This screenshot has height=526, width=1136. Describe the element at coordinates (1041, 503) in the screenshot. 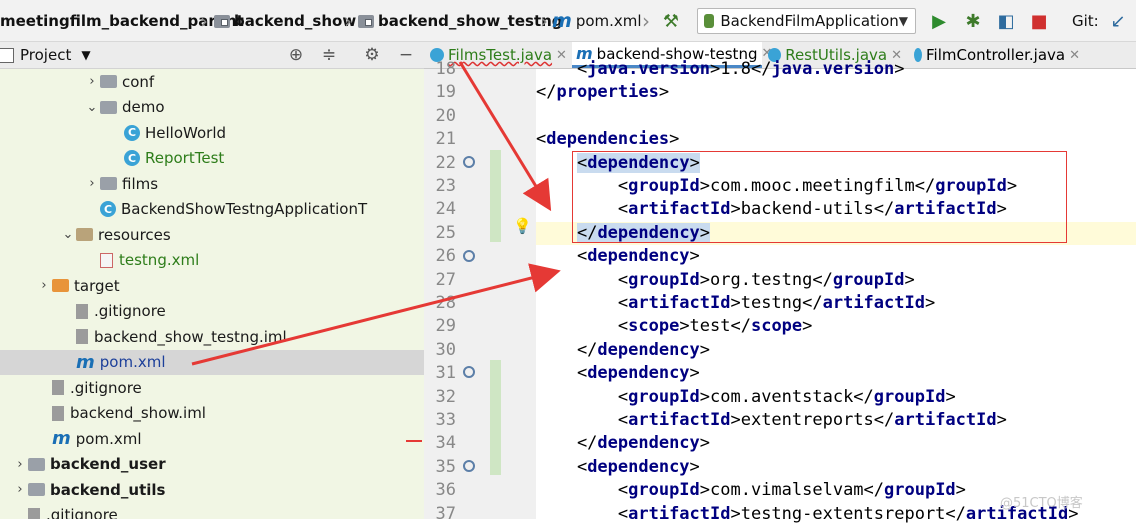

I see `watermark: @51CTO博客` at that location.